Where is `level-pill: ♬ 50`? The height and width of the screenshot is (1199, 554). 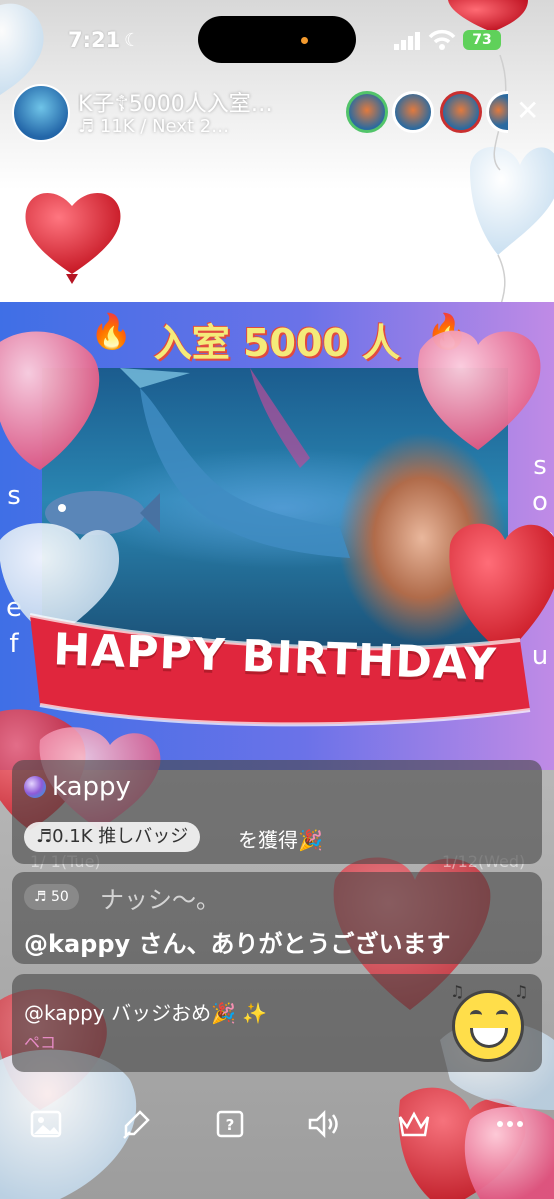 level-pill: ♬ 50 is located at coordinates (51, 897).